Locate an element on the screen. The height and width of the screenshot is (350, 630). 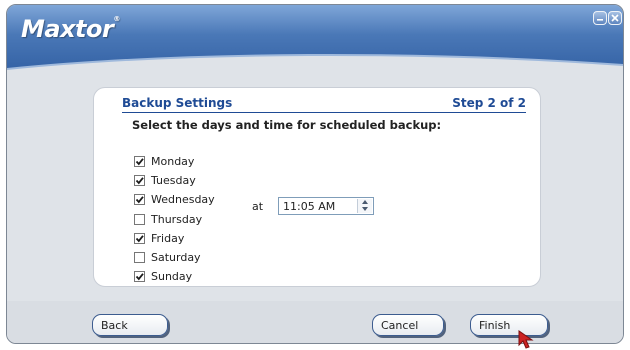
day-option-friday: Friday is located at coordinates (159, 238).